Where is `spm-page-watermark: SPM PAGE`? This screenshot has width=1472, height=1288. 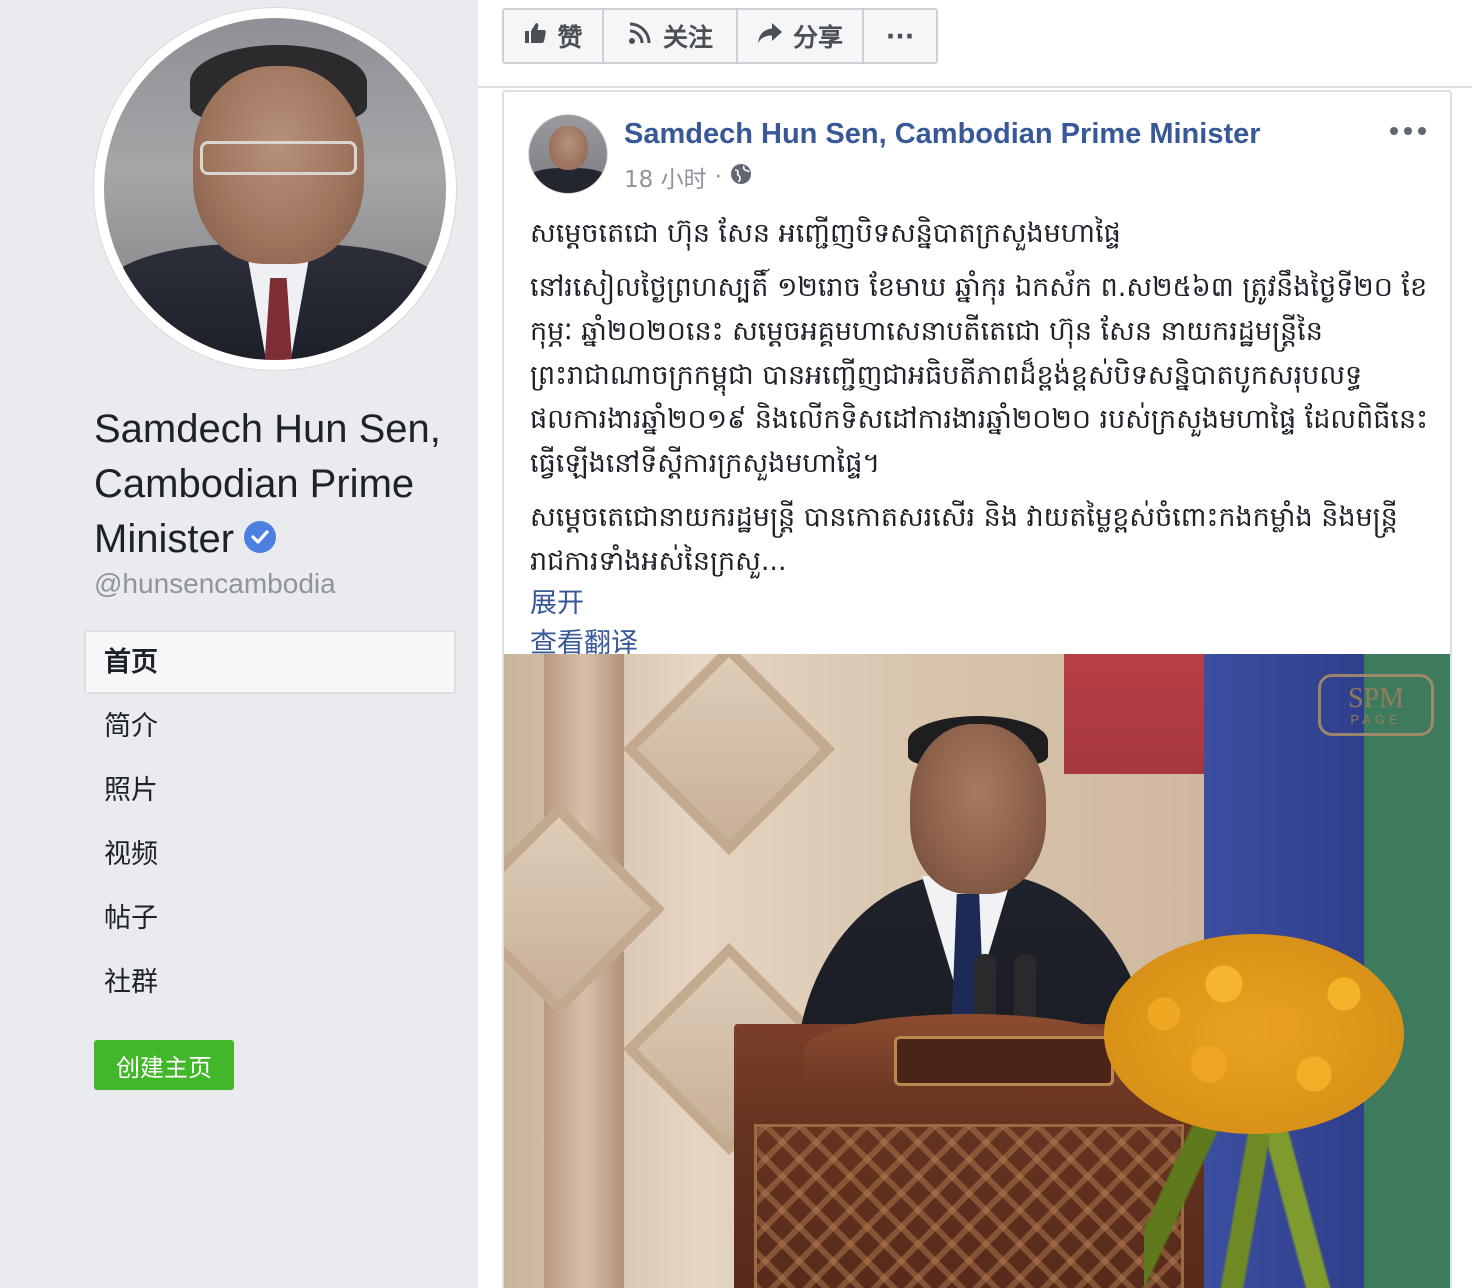 spm-page-watermark: SPM PAGE is located at coordinates (1376, 705).